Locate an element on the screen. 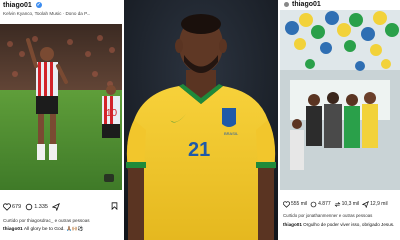  right-post-username: thiago01 is located at coordinates (306, 4).